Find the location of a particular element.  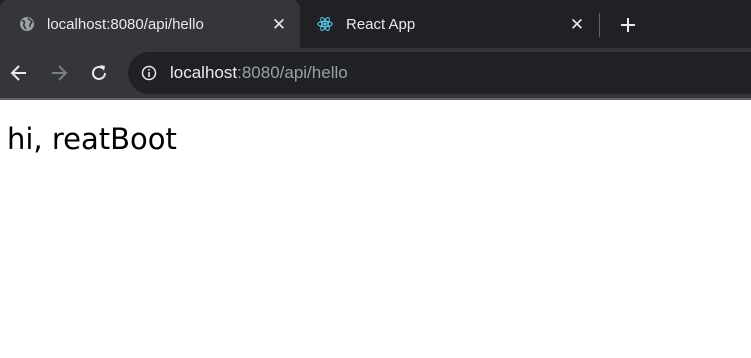

new-tab-button is located at coordinates (628, 25).